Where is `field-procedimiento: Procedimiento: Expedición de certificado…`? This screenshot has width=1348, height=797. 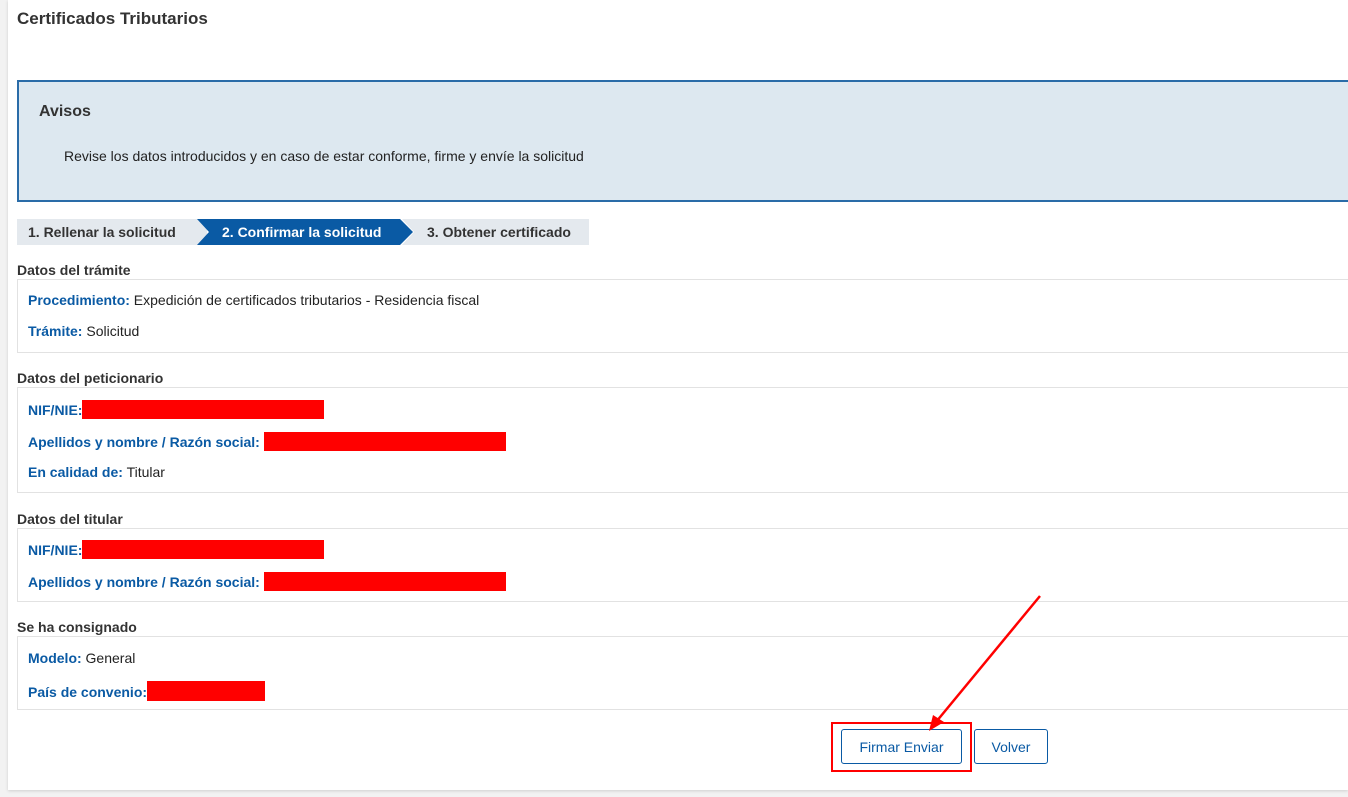
field-procedimiento: Procedimiento: Expedición de certificado… is located at coordinates (253, 300).